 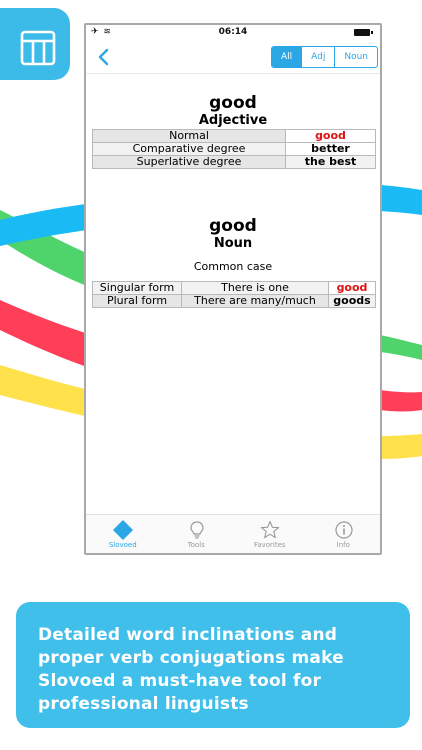 What do you see at coordinates (330, 136) in the screenshot?
I see `degree-value: good` at bounding box center [330, 136].